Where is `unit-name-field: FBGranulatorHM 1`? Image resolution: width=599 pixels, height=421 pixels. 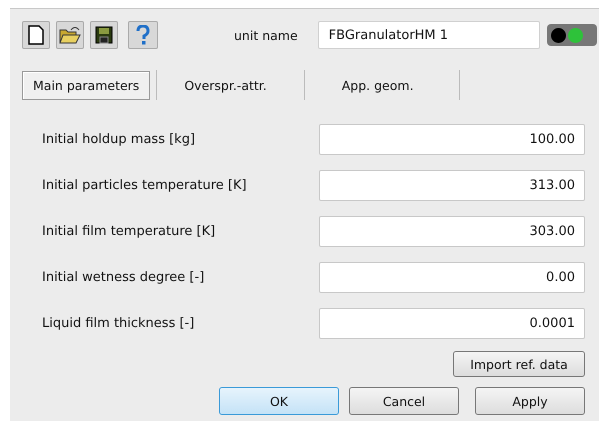
unit-name-field: FBGranulatorHM 1 is located at coordinates (429, 35).